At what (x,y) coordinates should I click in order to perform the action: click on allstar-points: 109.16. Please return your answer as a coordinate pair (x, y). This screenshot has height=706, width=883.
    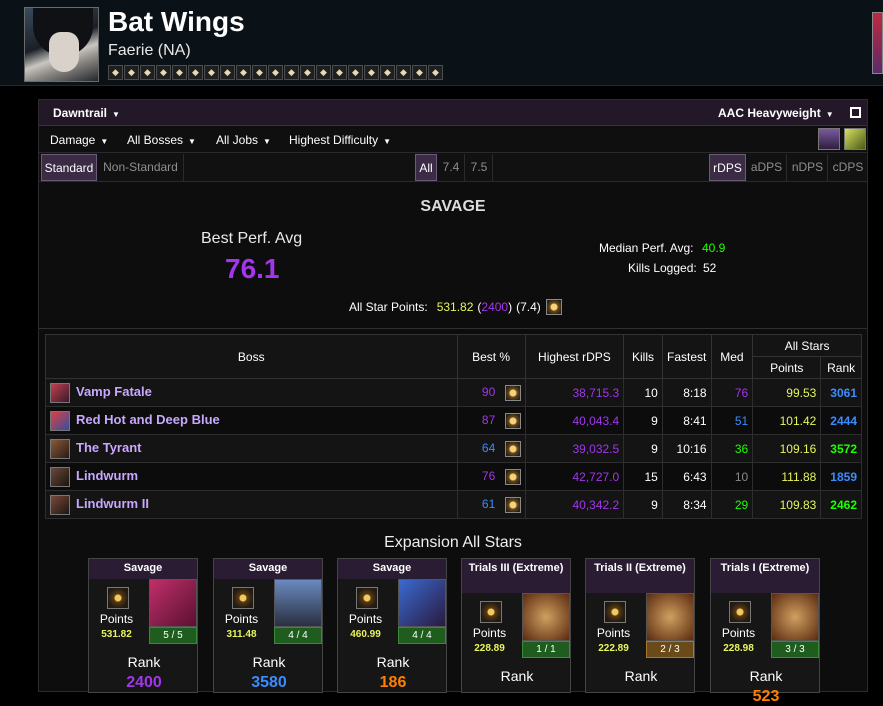
    Looking at the image, I should click on (787, 448).